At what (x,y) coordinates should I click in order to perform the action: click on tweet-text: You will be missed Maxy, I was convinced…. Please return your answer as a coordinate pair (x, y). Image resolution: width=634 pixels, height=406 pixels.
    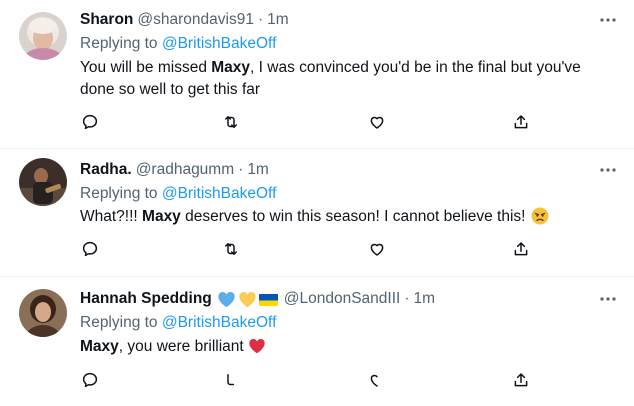
    Looking at the image, I should click on (340, 79).